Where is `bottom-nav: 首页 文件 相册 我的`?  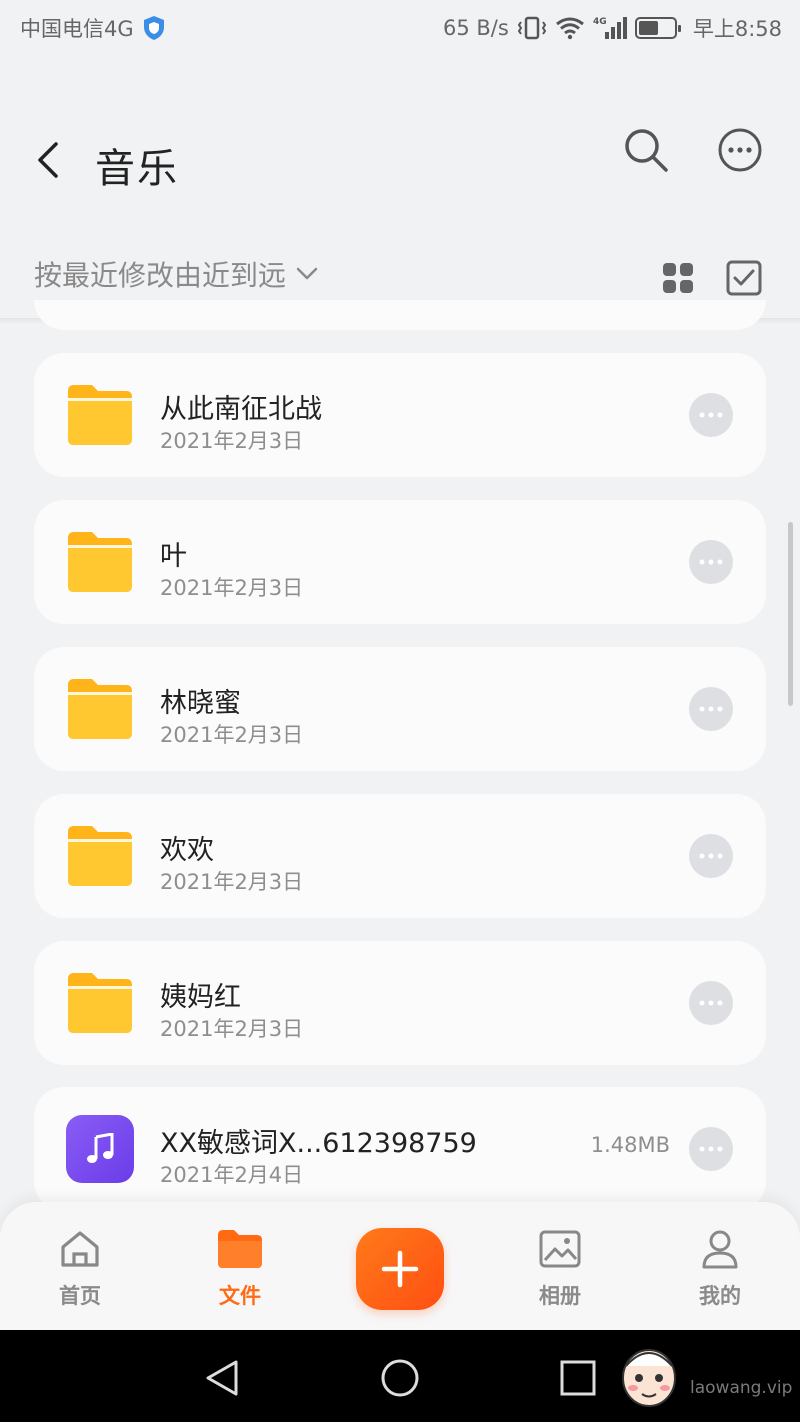 bottom-nav: 首页 文件 相册 我的 is located at coordinates (400, 1266).